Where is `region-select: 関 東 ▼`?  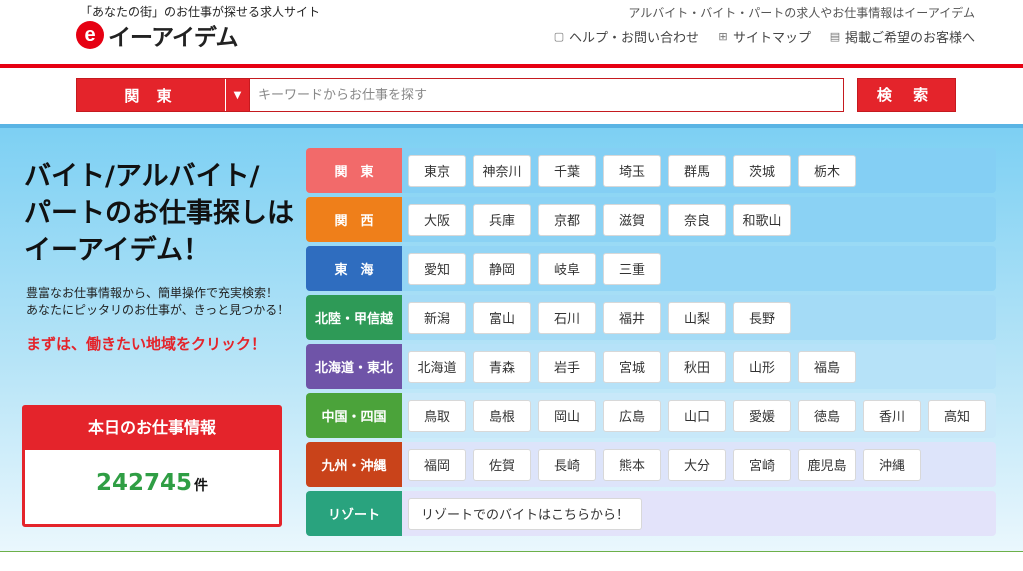 region-select: 関 東 ▼ is located at coordinates (163, 95).